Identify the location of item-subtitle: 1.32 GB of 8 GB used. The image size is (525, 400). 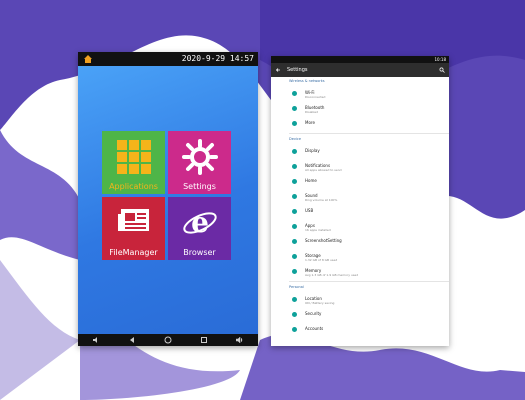
(321, 260).